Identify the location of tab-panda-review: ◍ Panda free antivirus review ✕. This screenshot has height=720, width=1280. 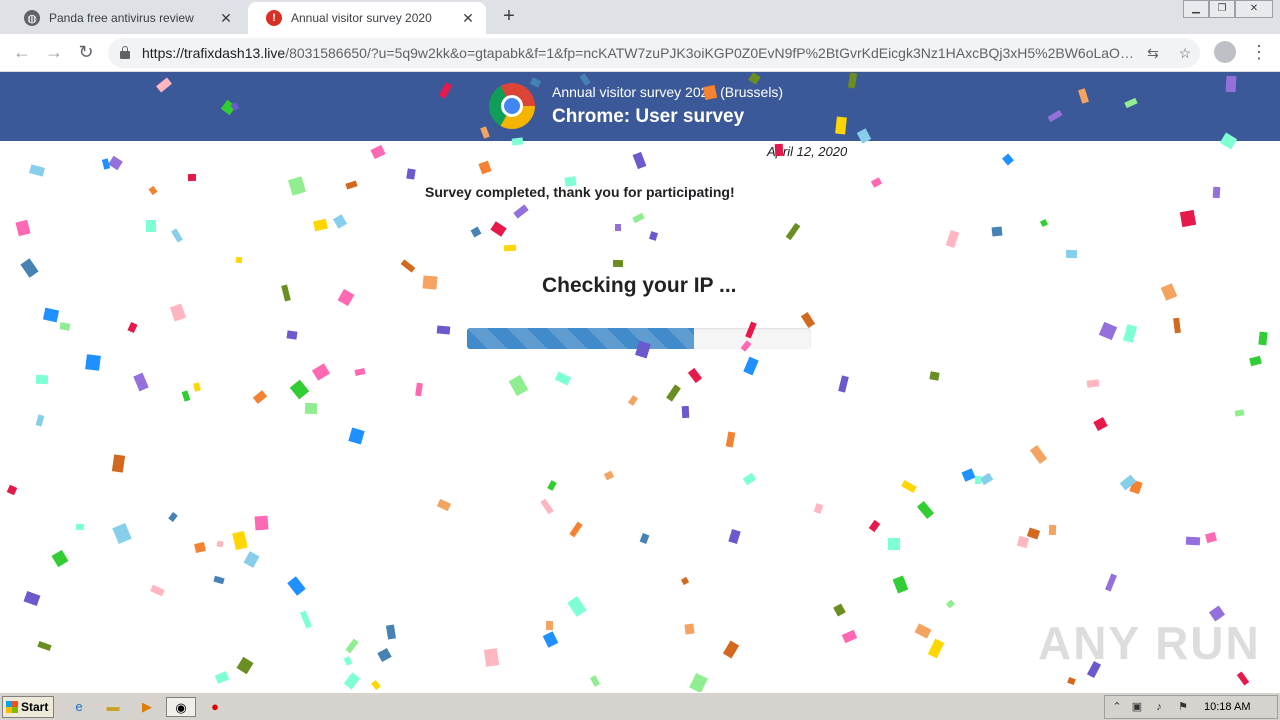
(125, 18).